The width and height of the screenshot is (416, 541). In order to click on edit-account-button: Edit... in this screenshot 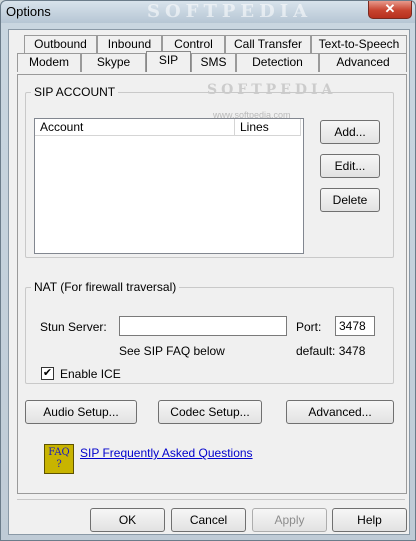, I will do `click(350, 166)`.